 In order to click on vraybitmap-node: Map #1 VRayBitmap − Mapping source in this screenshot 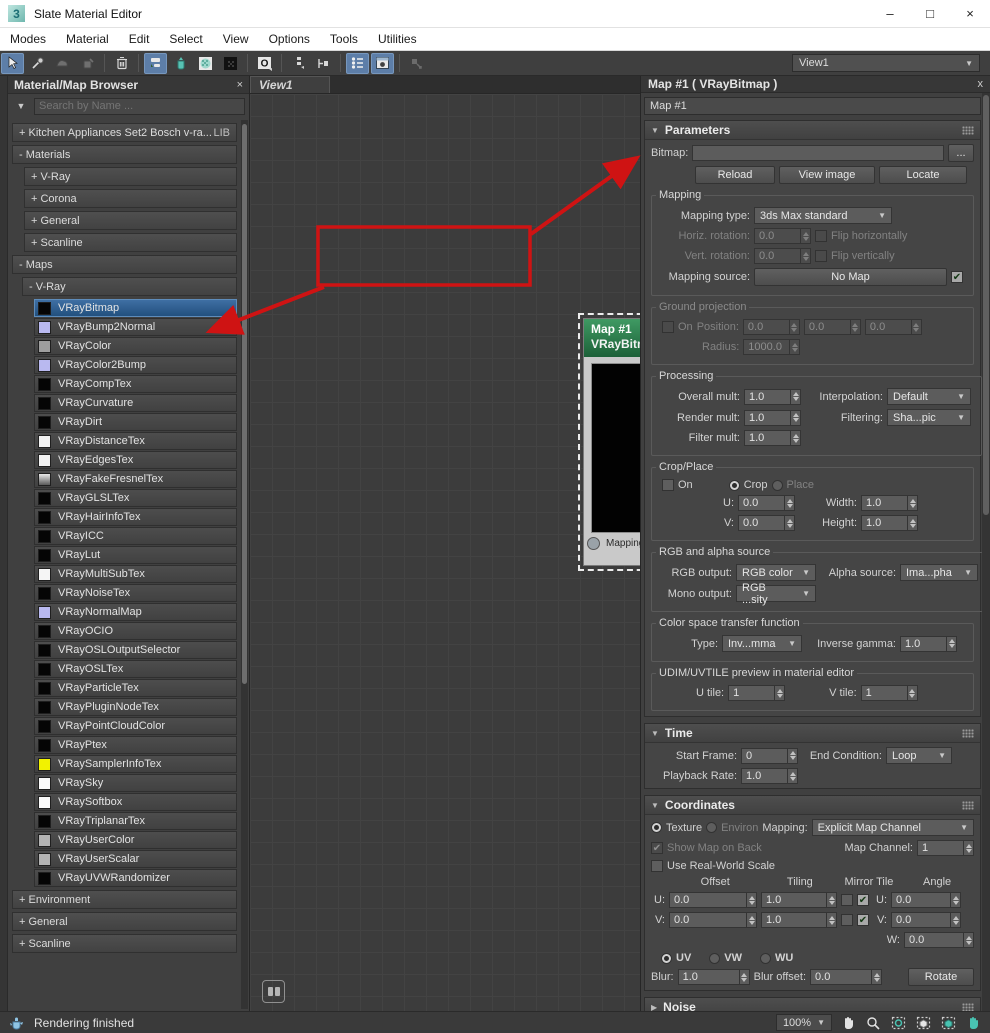, I will do `click(611, 442)`.